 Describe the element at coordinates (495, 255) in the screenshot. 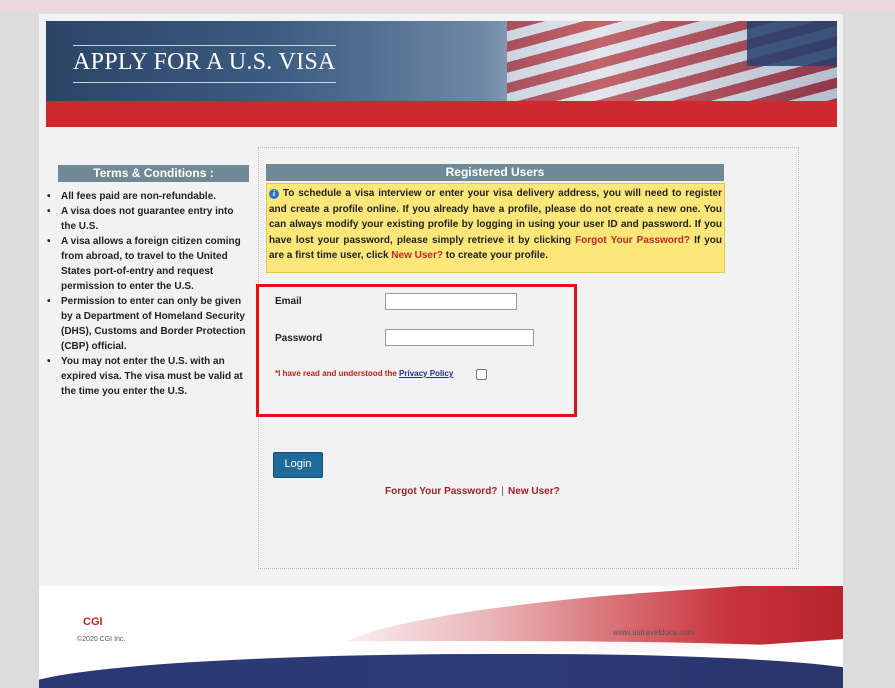

I see `info-text: to create your profile.` at that location.